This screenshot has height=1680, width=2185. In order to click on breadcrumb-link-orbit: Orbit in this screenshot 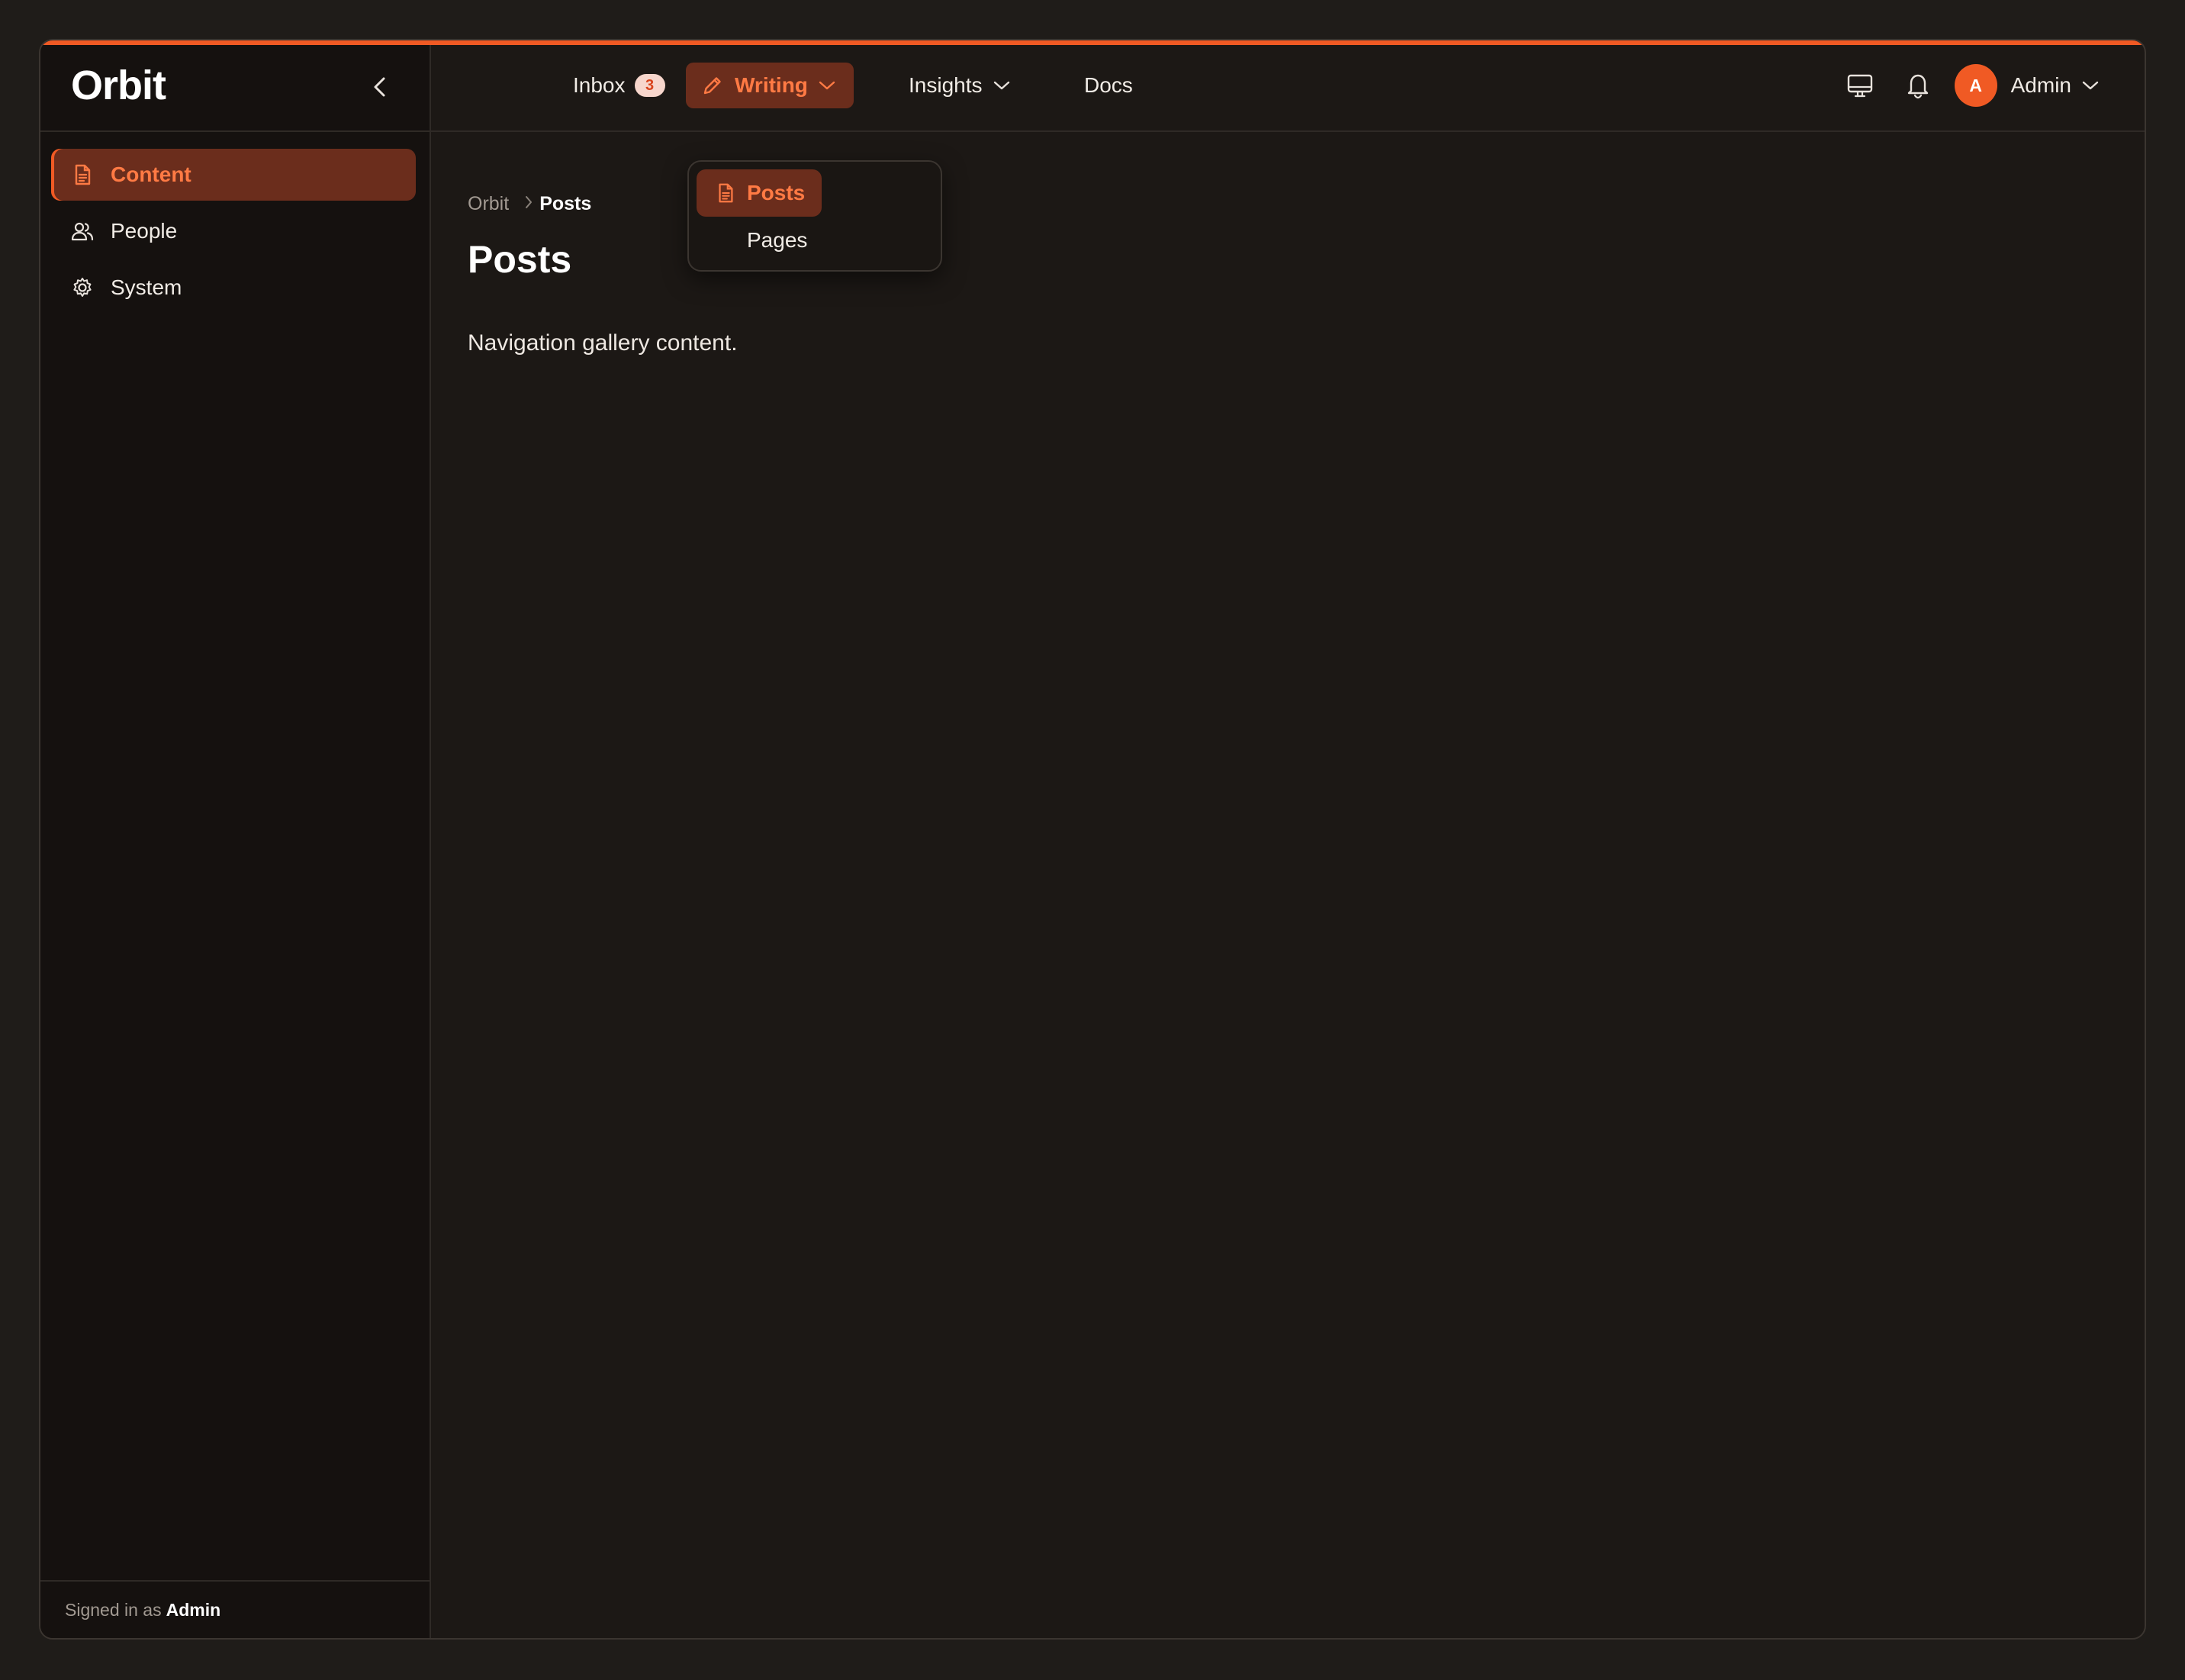, I will do `click(488, 204)`.